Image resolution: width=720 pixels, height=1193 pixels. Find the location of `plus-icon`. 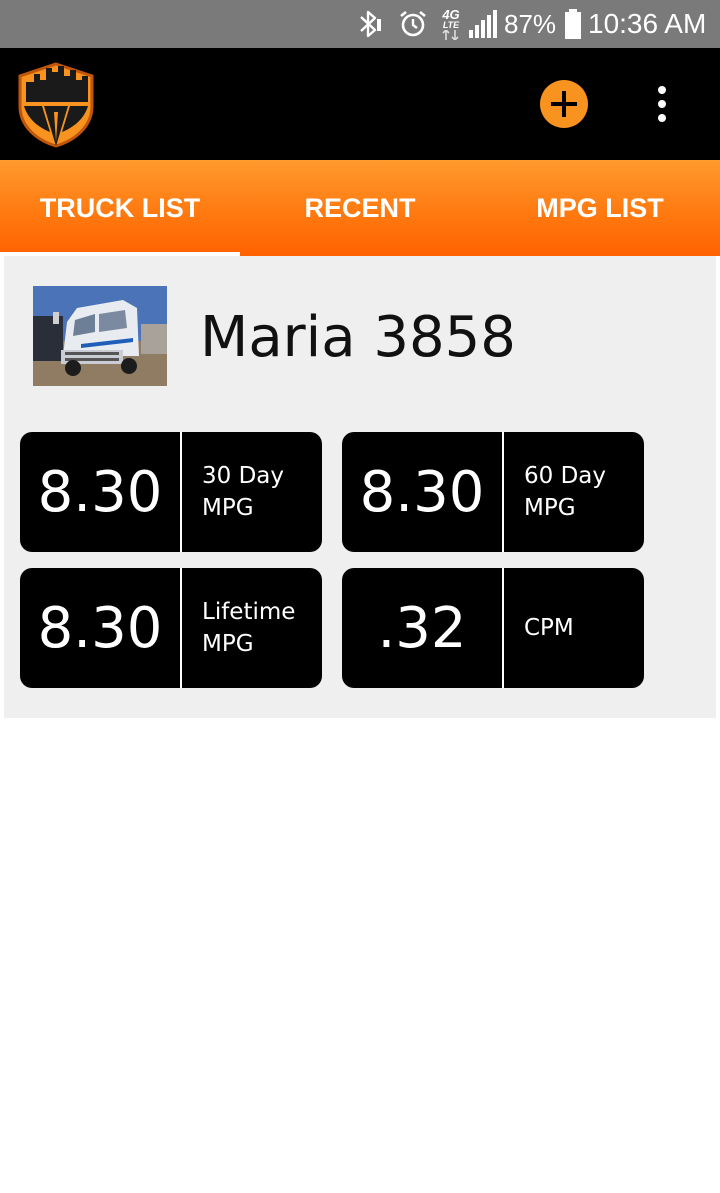

plus-icon is located at coordinates (564, 104).